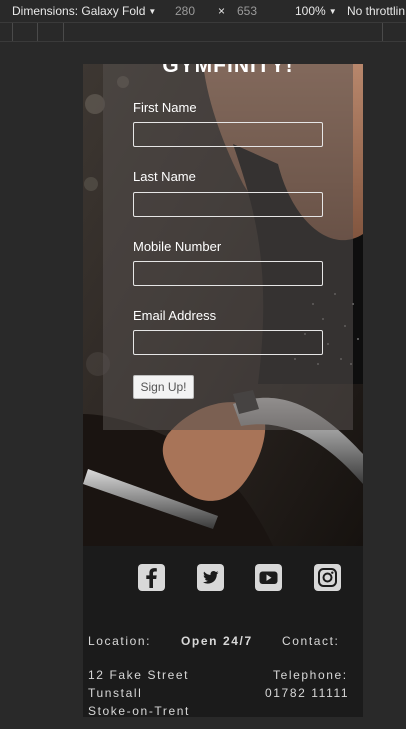  What do you see at coordinates (228, 273) in the screenshot?
I see `mobile-number-input` at bounding box center [228, 273].